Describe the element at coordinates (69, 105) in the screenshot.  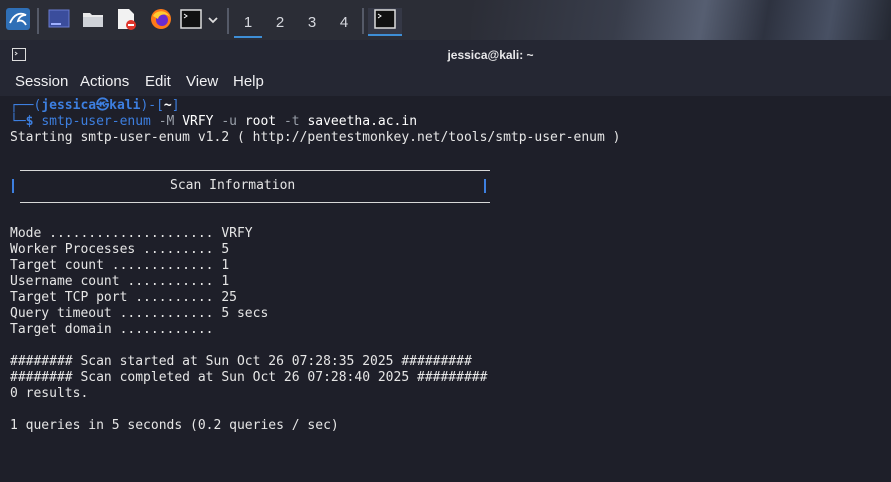
I see `prompt-user: jessica` at that location.